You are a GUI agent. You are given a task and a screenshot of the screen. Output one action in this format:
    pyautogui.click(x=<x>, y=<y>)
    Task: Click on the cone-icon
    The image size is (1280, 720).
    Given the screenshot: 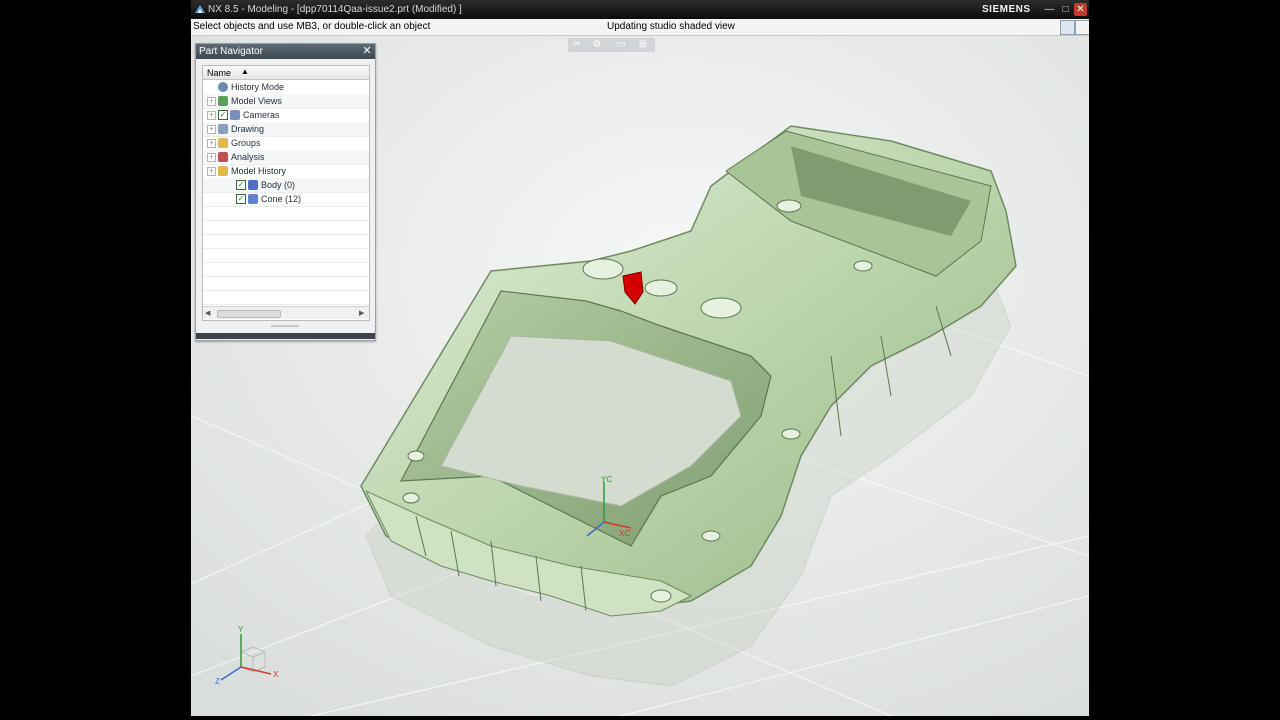 What is the action you would take?
    pyautogui.click(x=253, y=199)
    